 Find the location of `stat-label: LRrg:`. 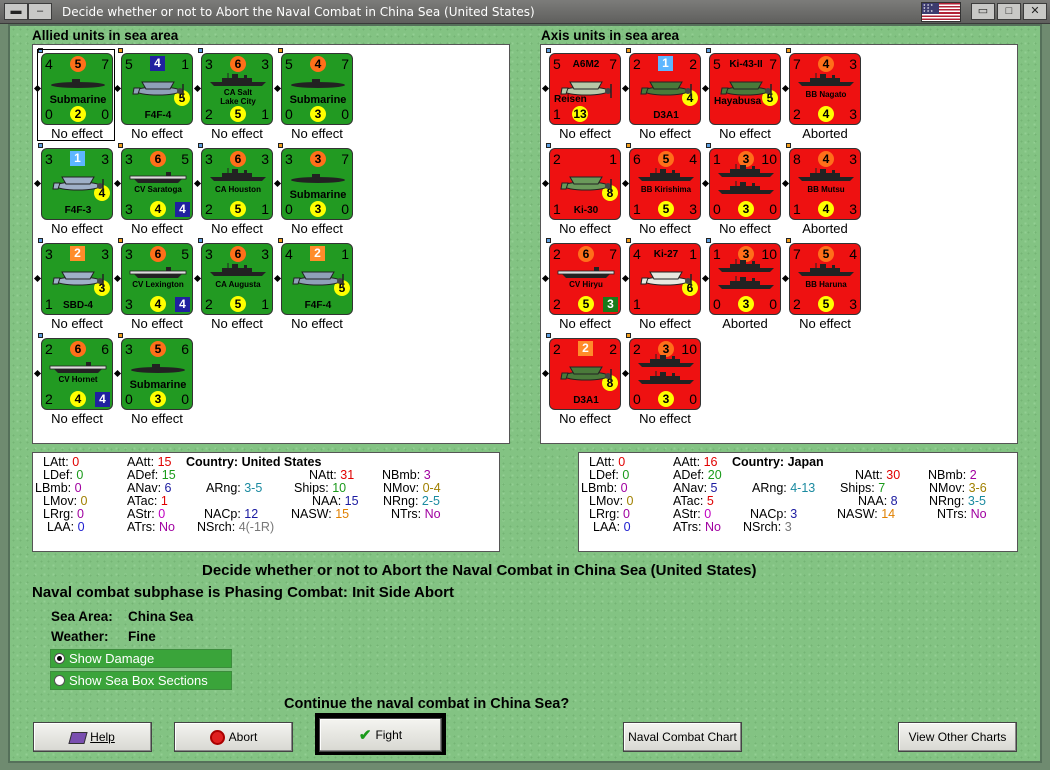

stat-label: LRrg: is located at coordinates (606, 514).